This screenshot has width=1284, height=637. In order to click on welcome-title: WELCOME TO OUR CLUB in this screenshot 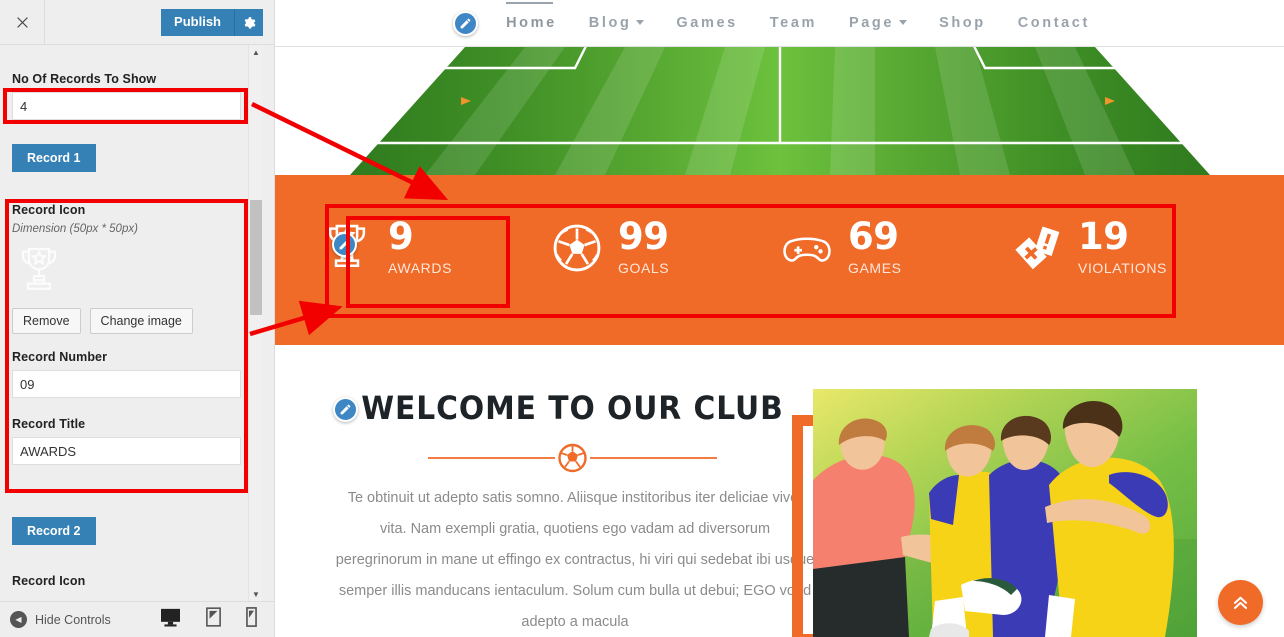, I will do `click(572, 408)`.